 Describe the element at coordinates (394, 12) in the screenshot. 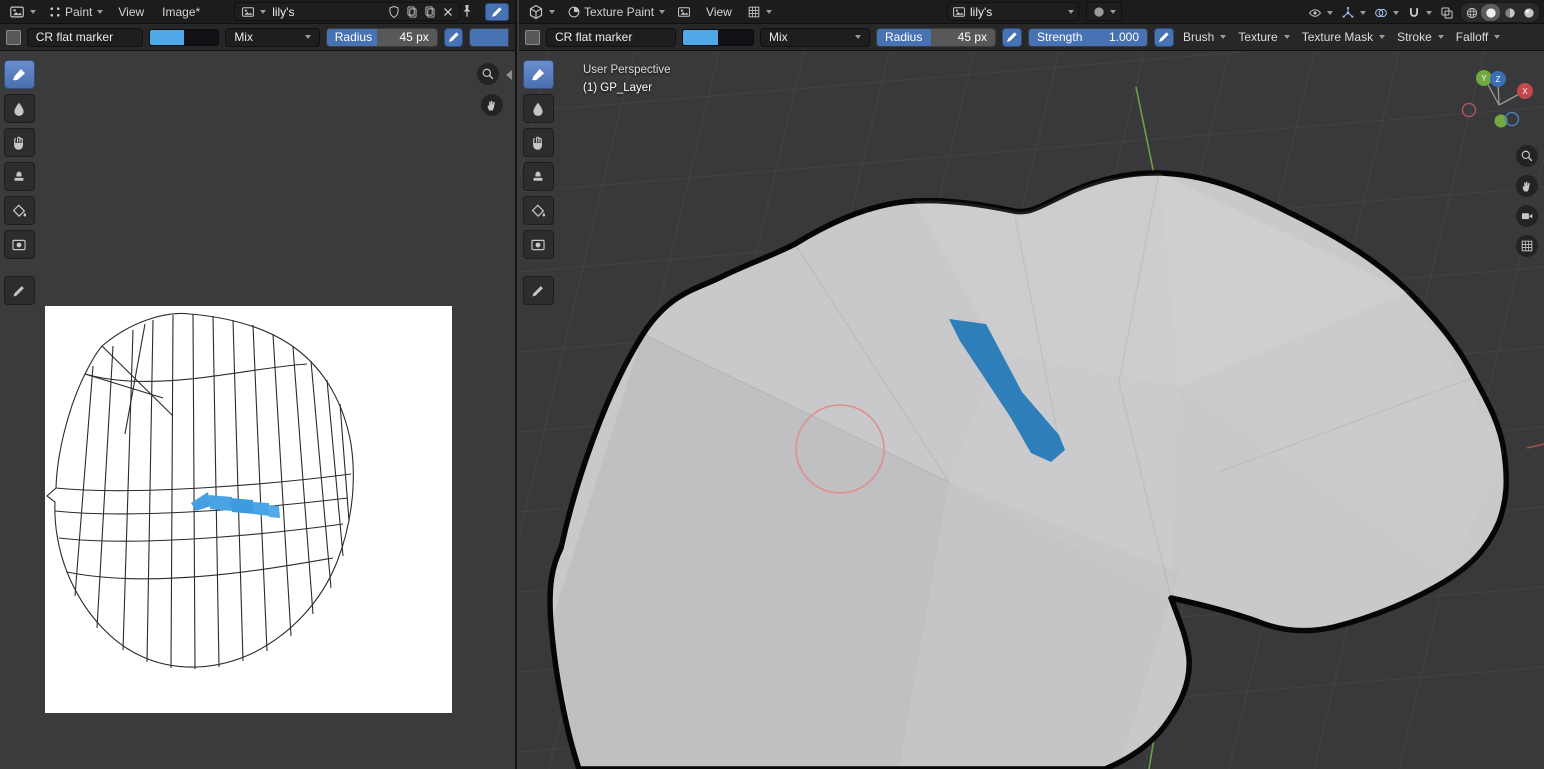

I see `fake-user-shield-icon` at that location.